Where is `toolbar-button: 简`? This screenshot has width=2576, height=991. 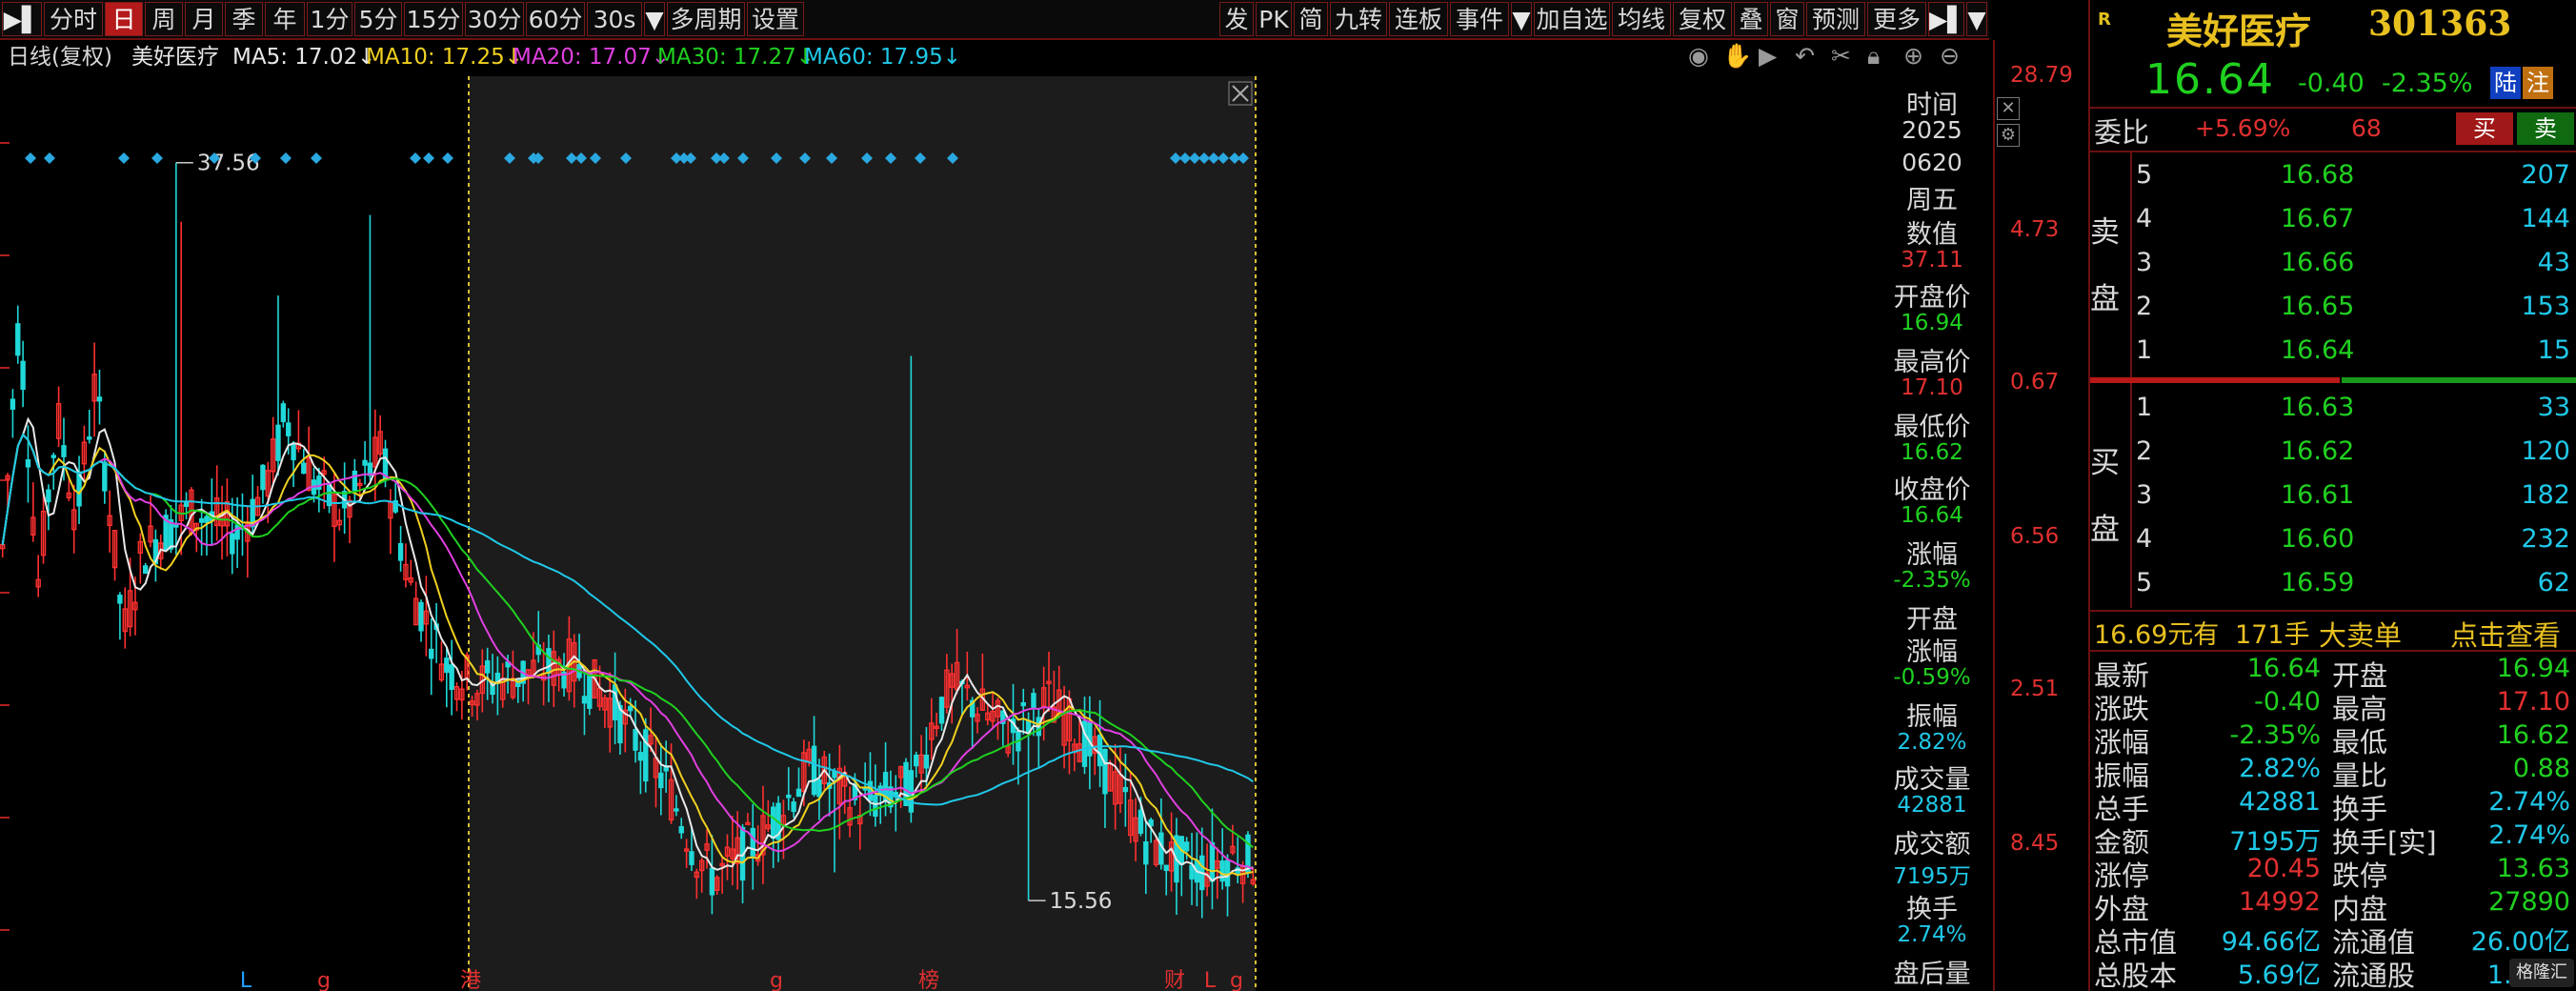
toolbar-button: 简 is located at coordinates (1311, 19).